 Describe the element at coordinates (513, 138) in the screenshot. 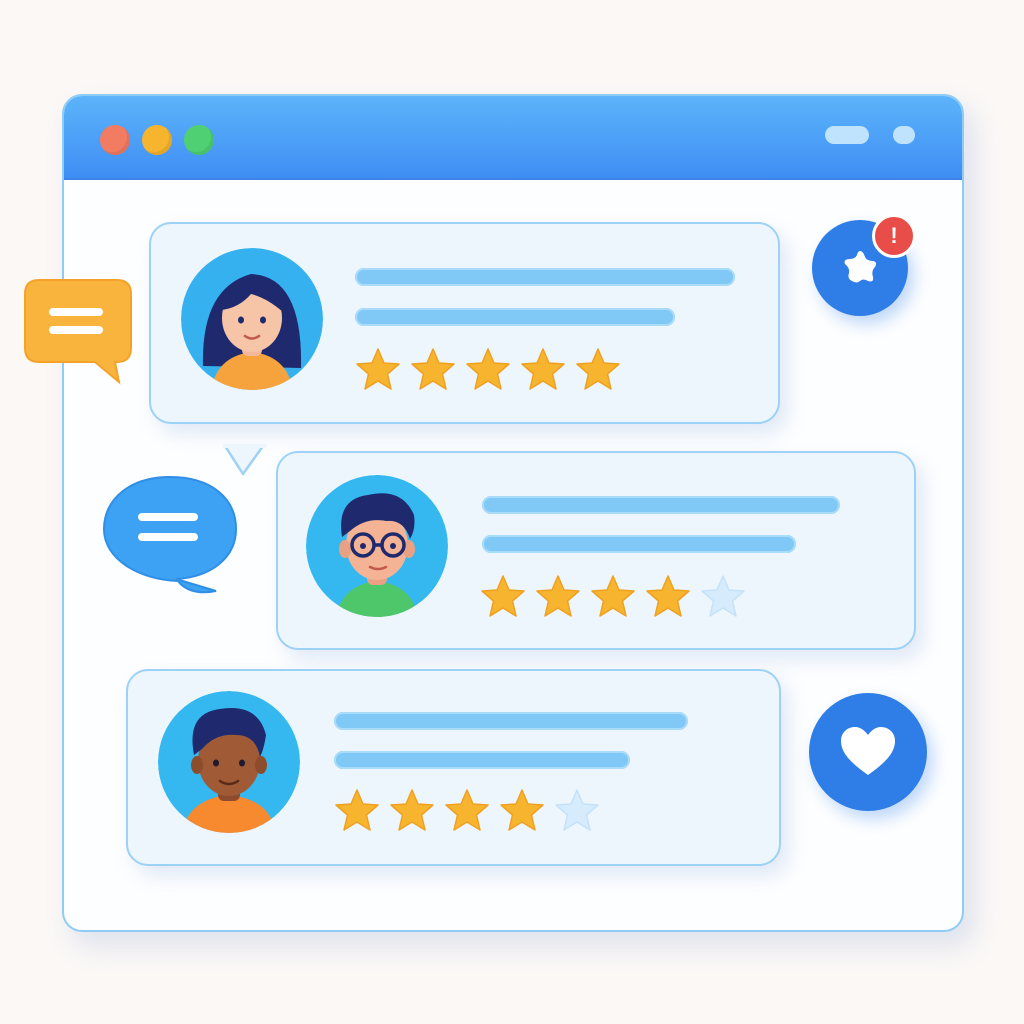

I see `window-titlebar` at that location.